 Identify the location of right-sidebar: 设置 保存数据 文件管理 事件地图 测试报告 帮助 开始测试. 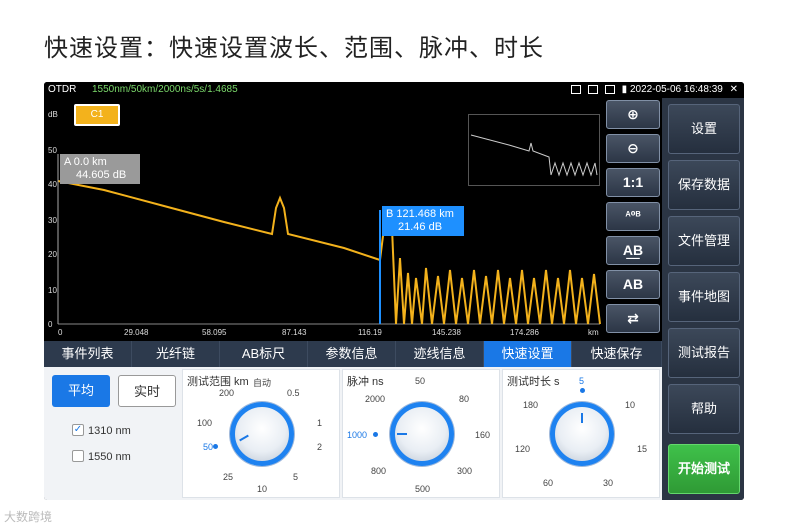
(703, 299).